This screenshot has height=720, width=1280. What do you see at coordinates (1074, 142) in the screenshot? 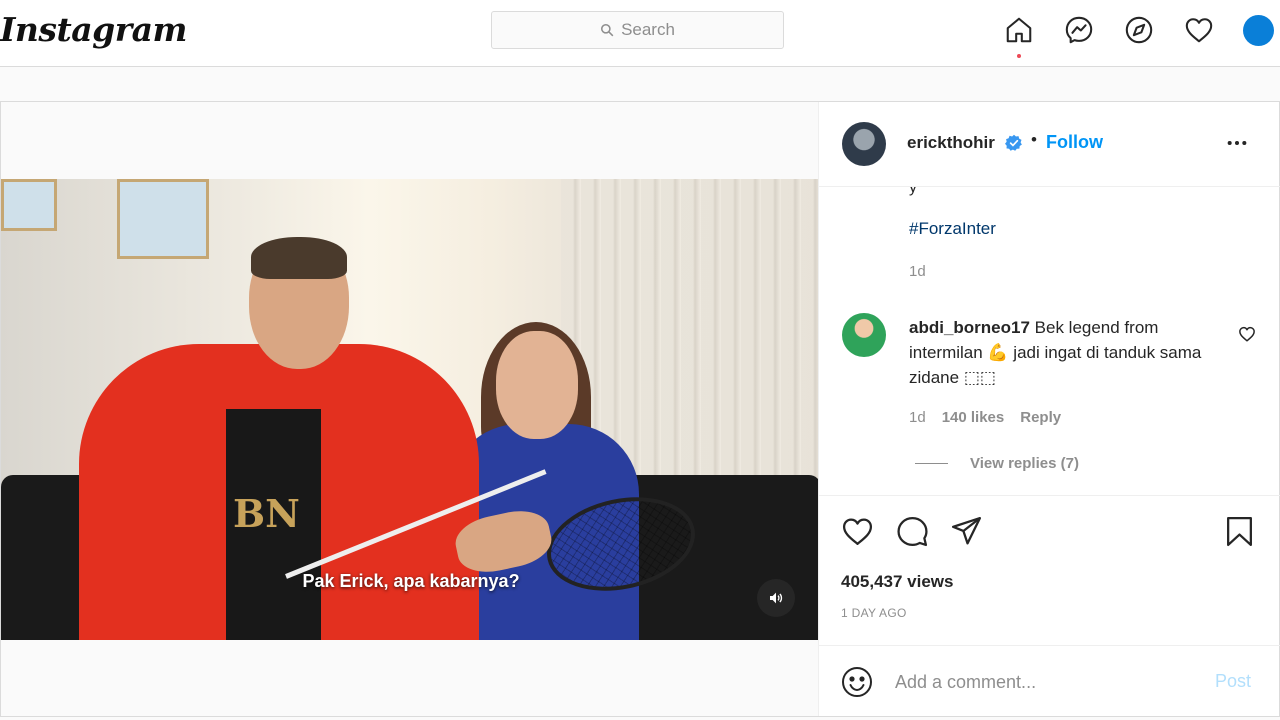
I see `follow-button: Follow` at bounding box center [1074, 142].